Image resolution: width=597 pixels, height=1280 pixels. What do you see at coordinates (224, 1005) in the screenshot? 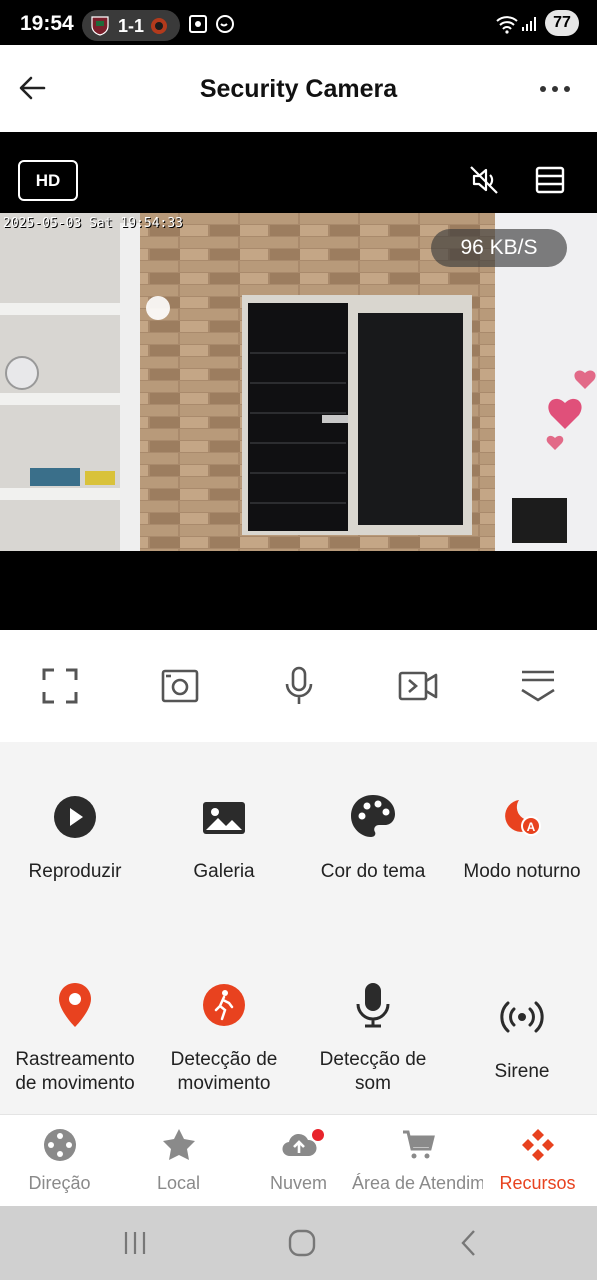
I see `walking-person-icon` at bounding box center [224, 1005].